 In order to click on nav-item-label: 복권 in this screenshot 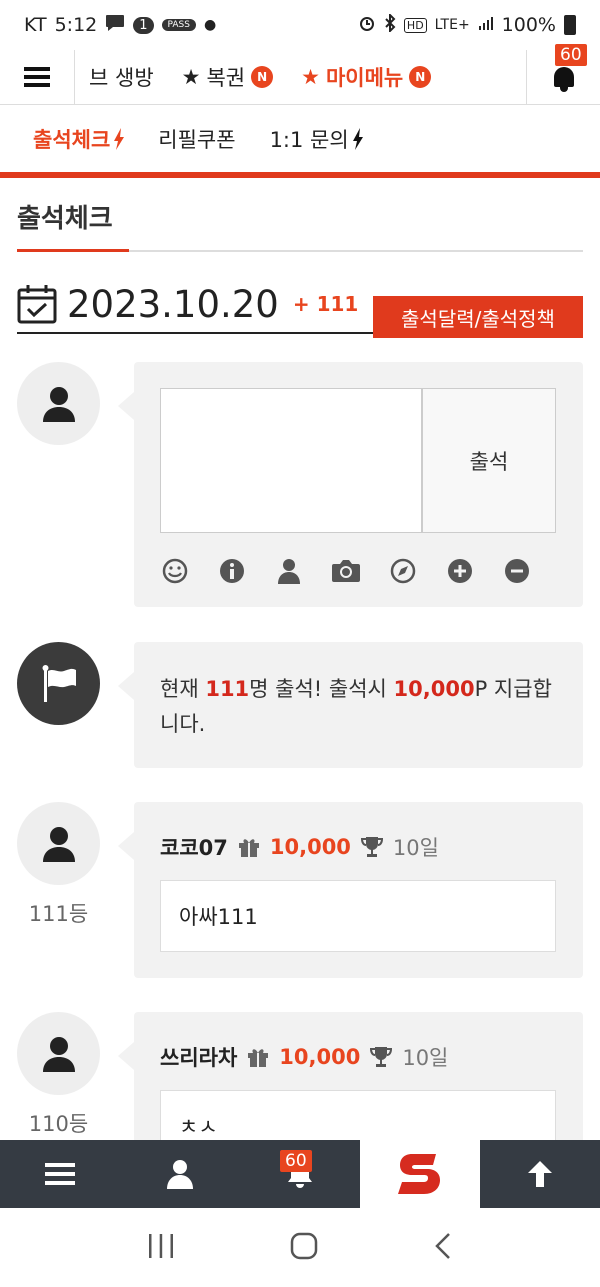, I will do `click(226, 78)`.